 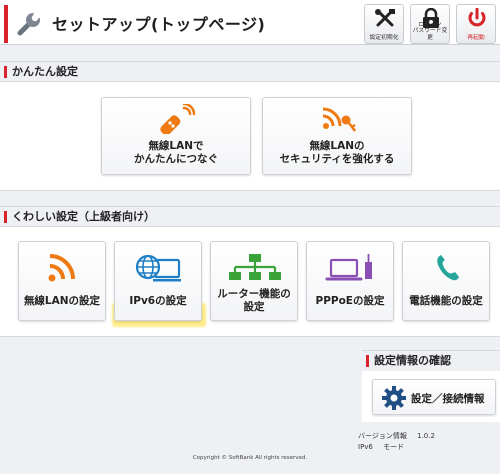 I want to click on pppoe-settings-button: PPPoEの設定, so click(x=350, y=281).